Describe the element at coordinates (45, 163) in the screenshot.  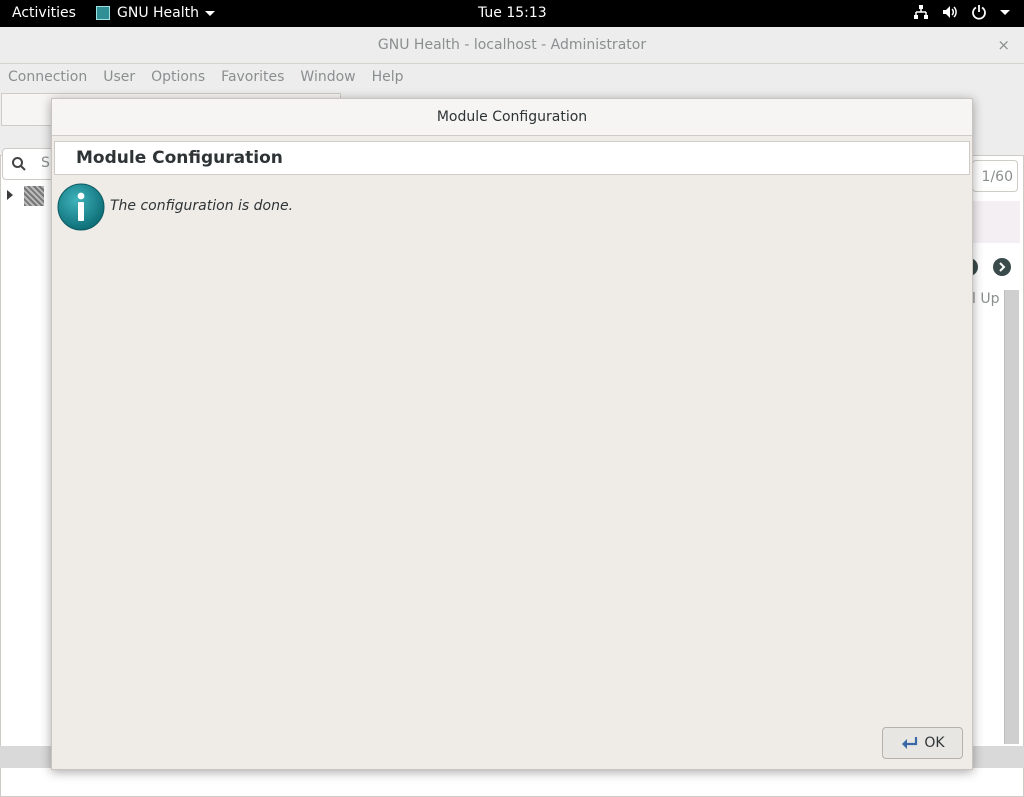
I see `search-input-text: S` at that location.